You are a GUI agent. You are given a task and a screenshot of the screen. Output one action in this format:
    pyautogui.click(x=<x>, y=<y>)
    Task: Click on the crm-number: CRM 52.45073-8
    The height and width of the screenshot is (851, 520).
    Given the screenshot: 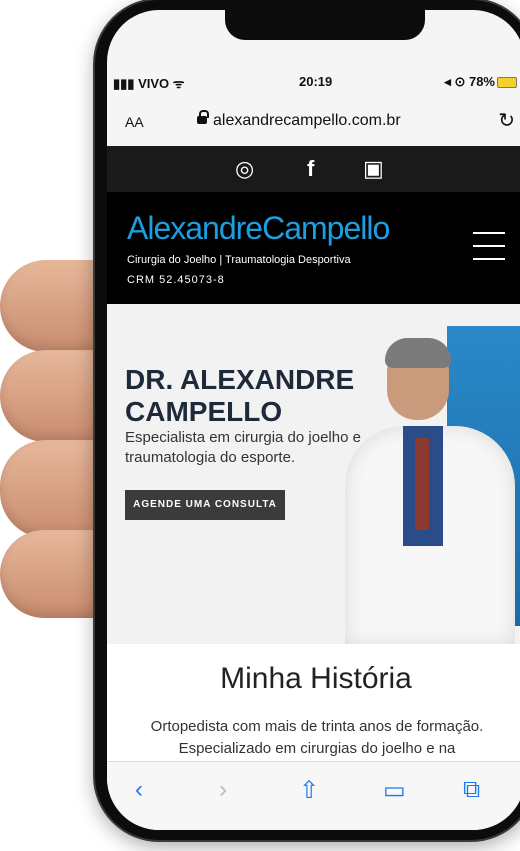 What is the action you would take?
    pyautogui.click(x=176, y=280)
    